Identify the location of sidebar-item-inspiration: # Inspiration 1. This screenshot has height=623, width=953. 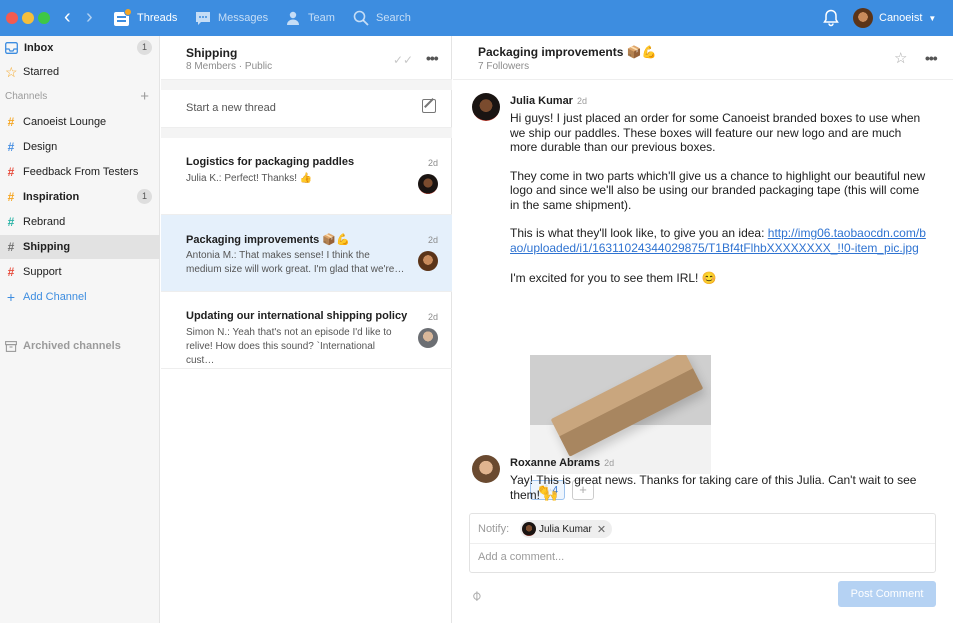
(80, 197).